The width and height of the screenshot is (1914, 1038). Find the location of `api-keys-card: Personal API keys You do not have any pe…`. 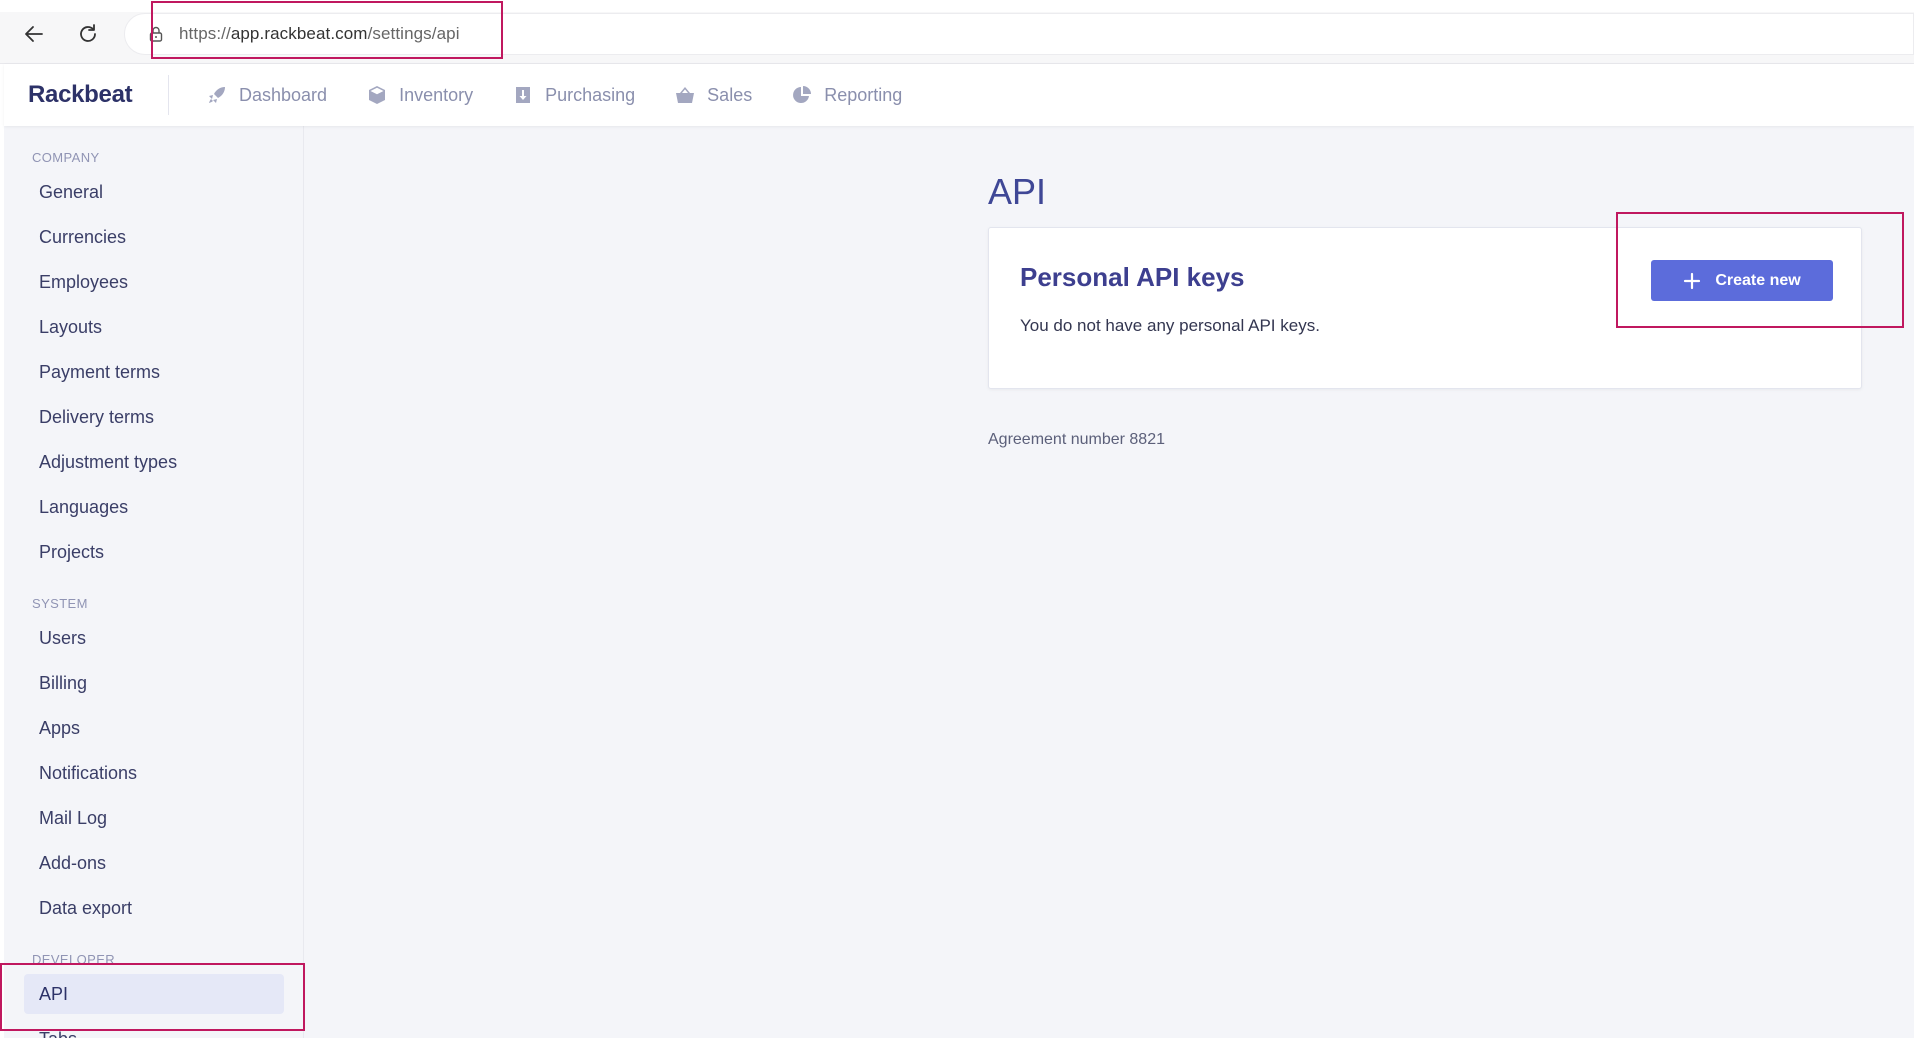

api-keys-card: Personal API keys You do not have any pe… is located at coordinates (1425, 308).